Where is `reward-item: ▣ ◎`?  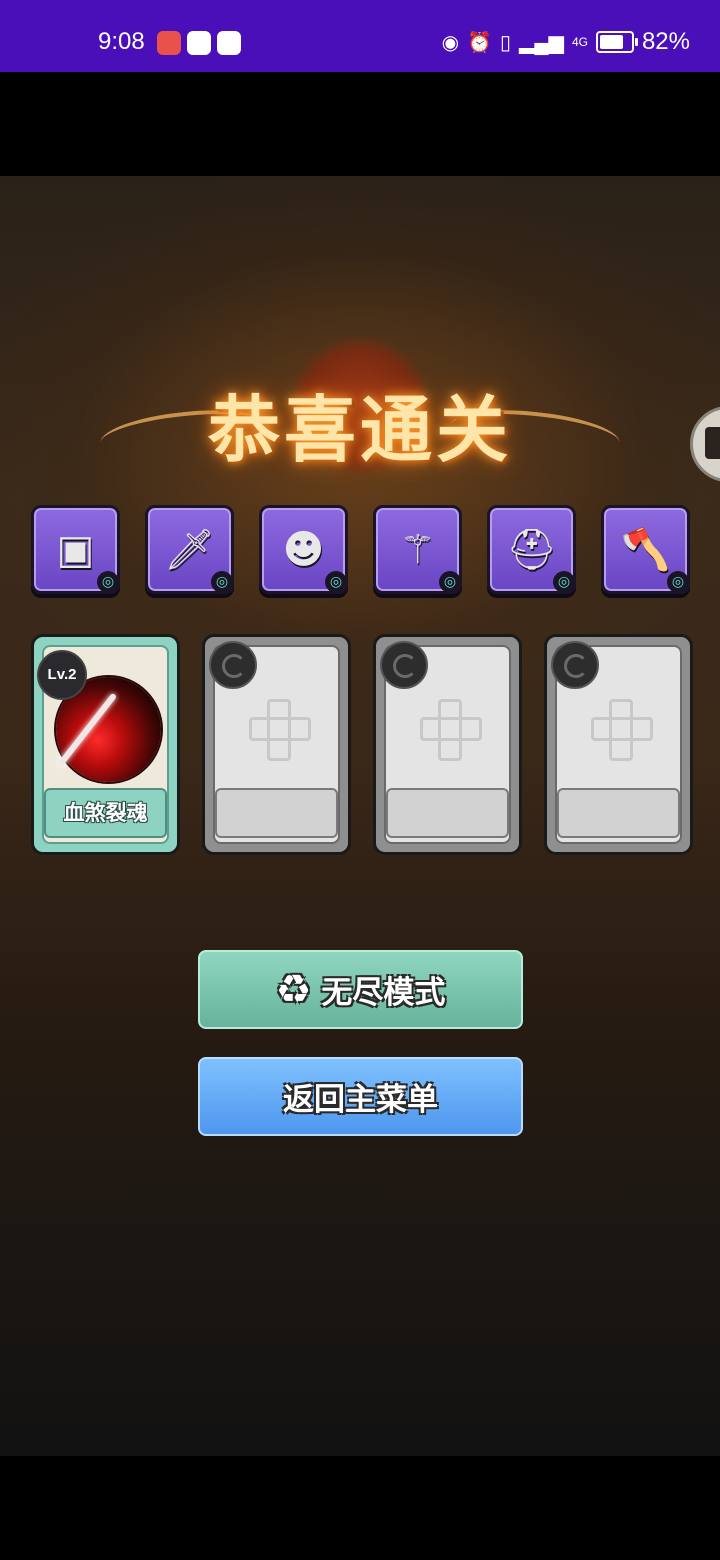
reward-item: ▣ ◎ is located at coordinates (75, 549).